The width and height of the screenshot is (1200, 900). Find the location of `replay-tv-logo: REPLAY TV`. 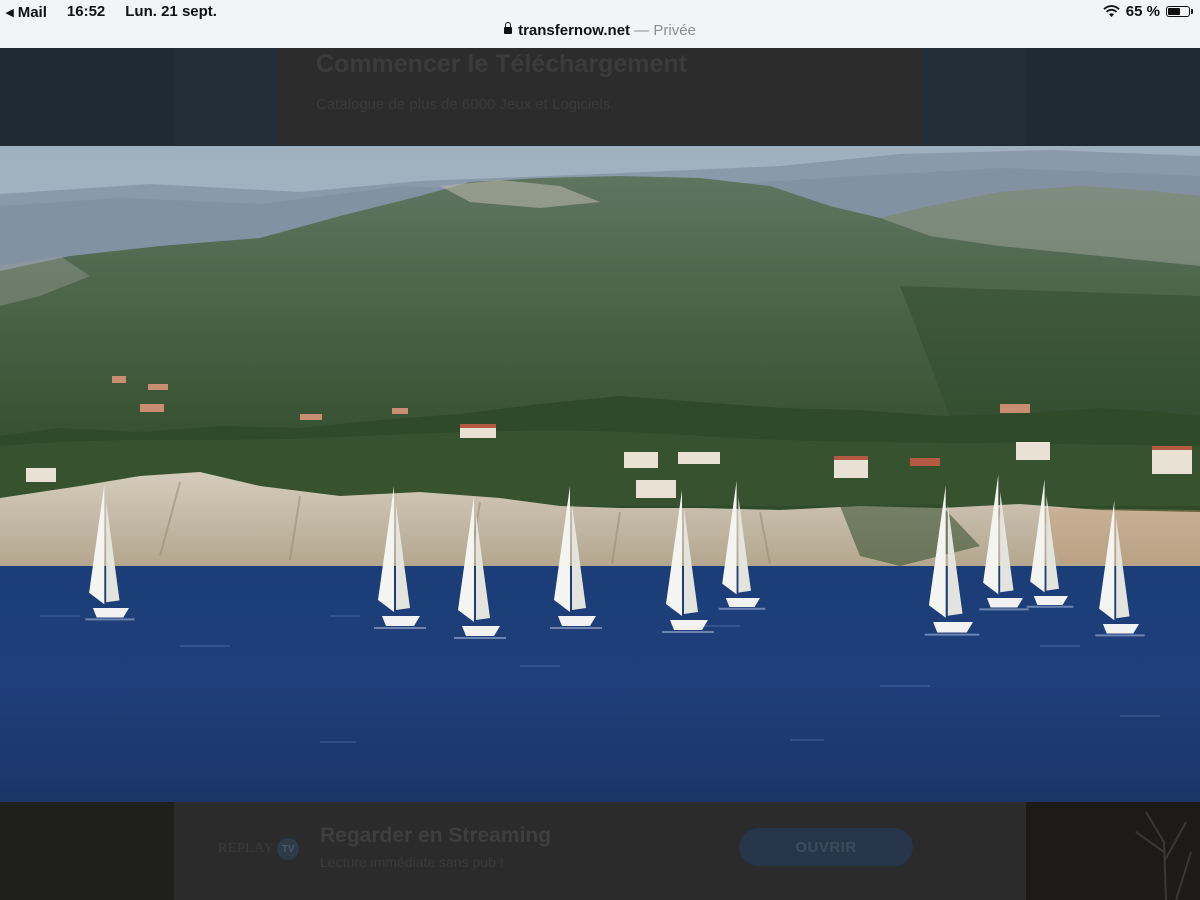

replay-tv-logo: REPLAY TV is located at coordinates (259, 849).